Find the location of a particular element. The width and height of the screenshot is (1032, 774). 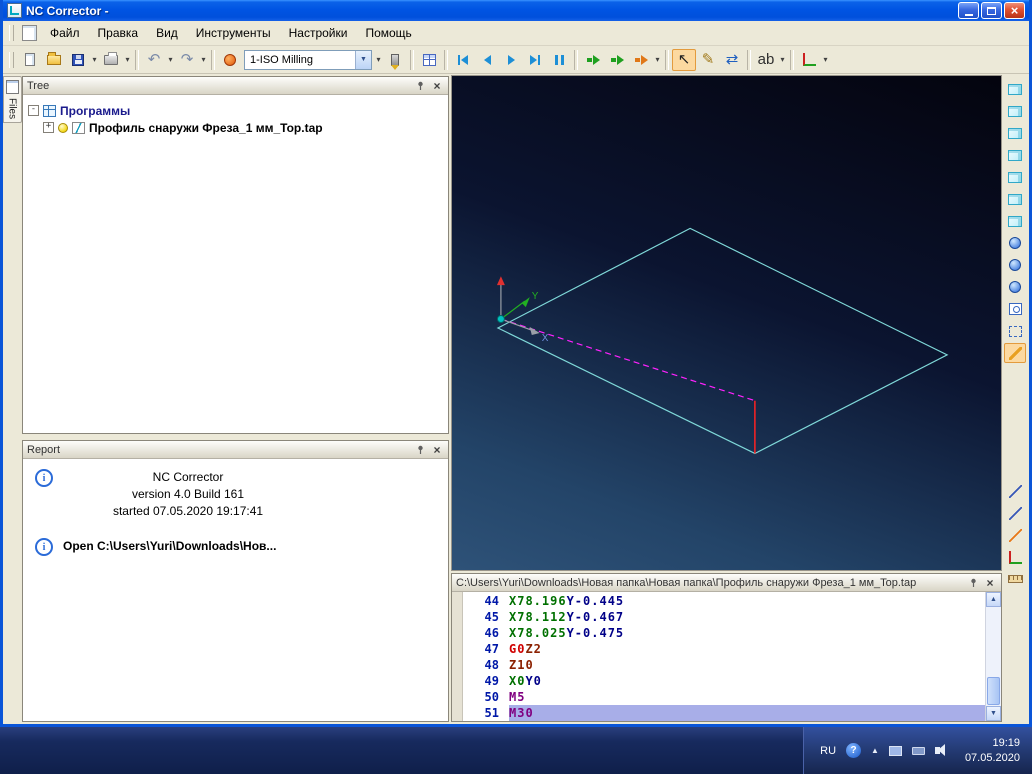

gcode-line: 48 Z10 is located at coordinates (724, 665).